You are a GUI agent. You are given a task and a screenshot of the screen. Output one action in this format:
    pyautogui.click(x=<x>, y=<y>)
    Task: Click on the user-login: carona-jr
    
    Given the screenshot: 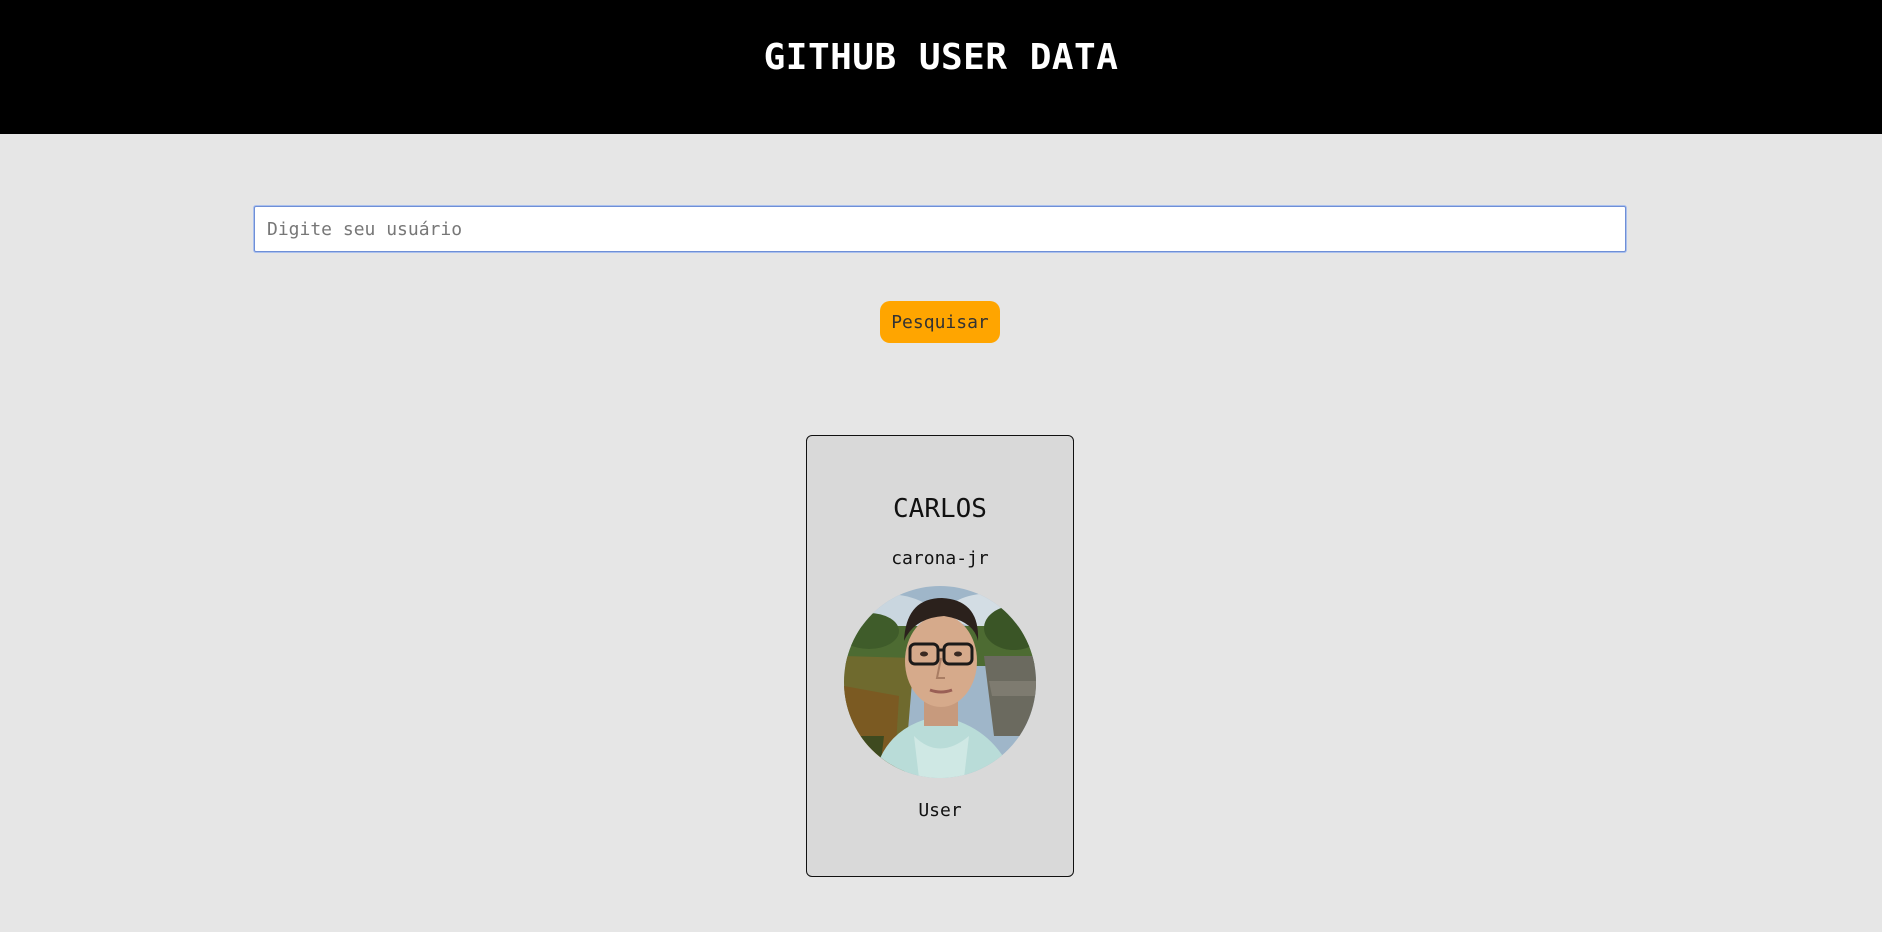 What is the action you would take?
    pyautogui.click(x=940, y=558)
    